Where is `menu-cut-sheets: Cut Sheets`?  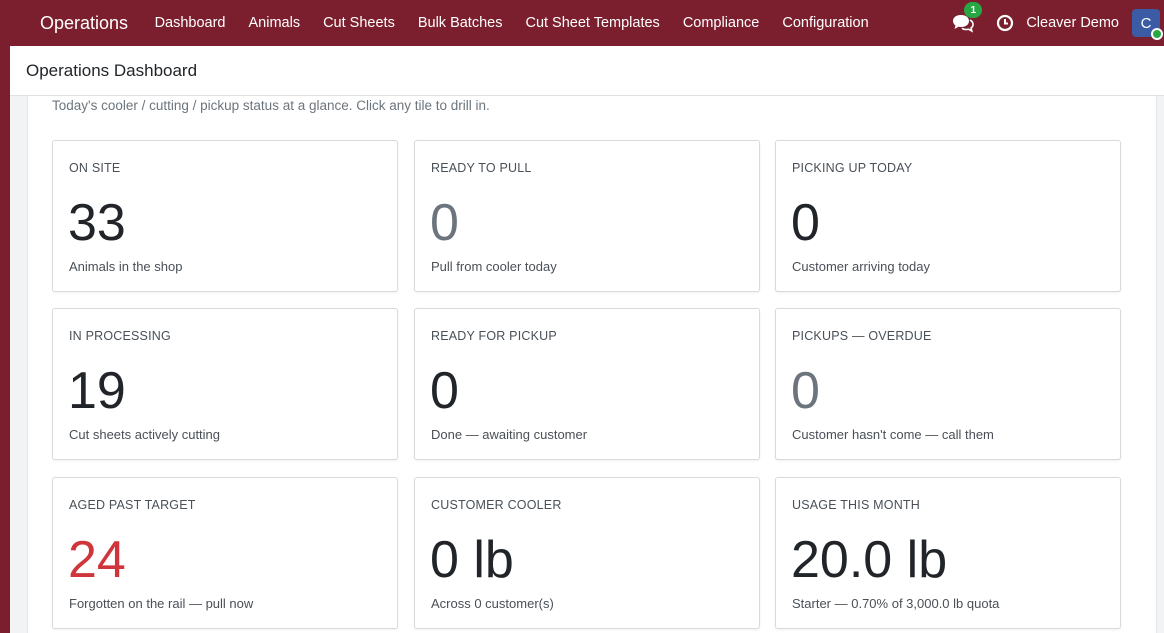
menu-cut-sheets: Cut Sheets is located at coordinates (359, 23).